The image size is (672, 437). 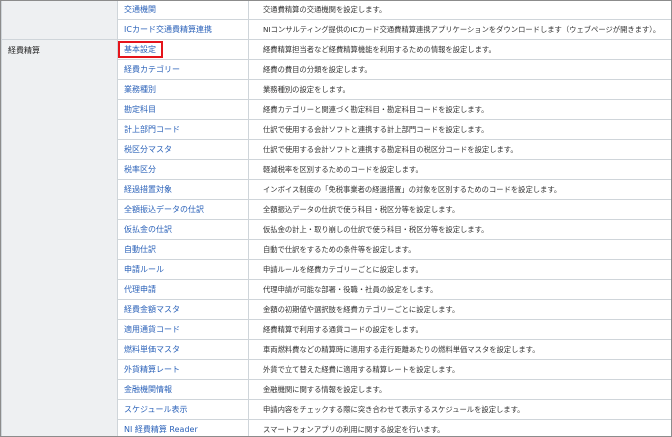 What do you see at coordinates (140, 169) in the screenshot?
I see `setting-link: 税率区分` at bounding box center [140, 169].